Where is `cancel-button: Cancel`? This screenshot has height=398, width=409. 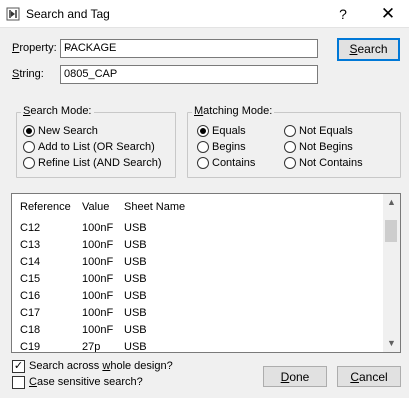
cancel-button: Cancel is located at coordinates (369, 376).